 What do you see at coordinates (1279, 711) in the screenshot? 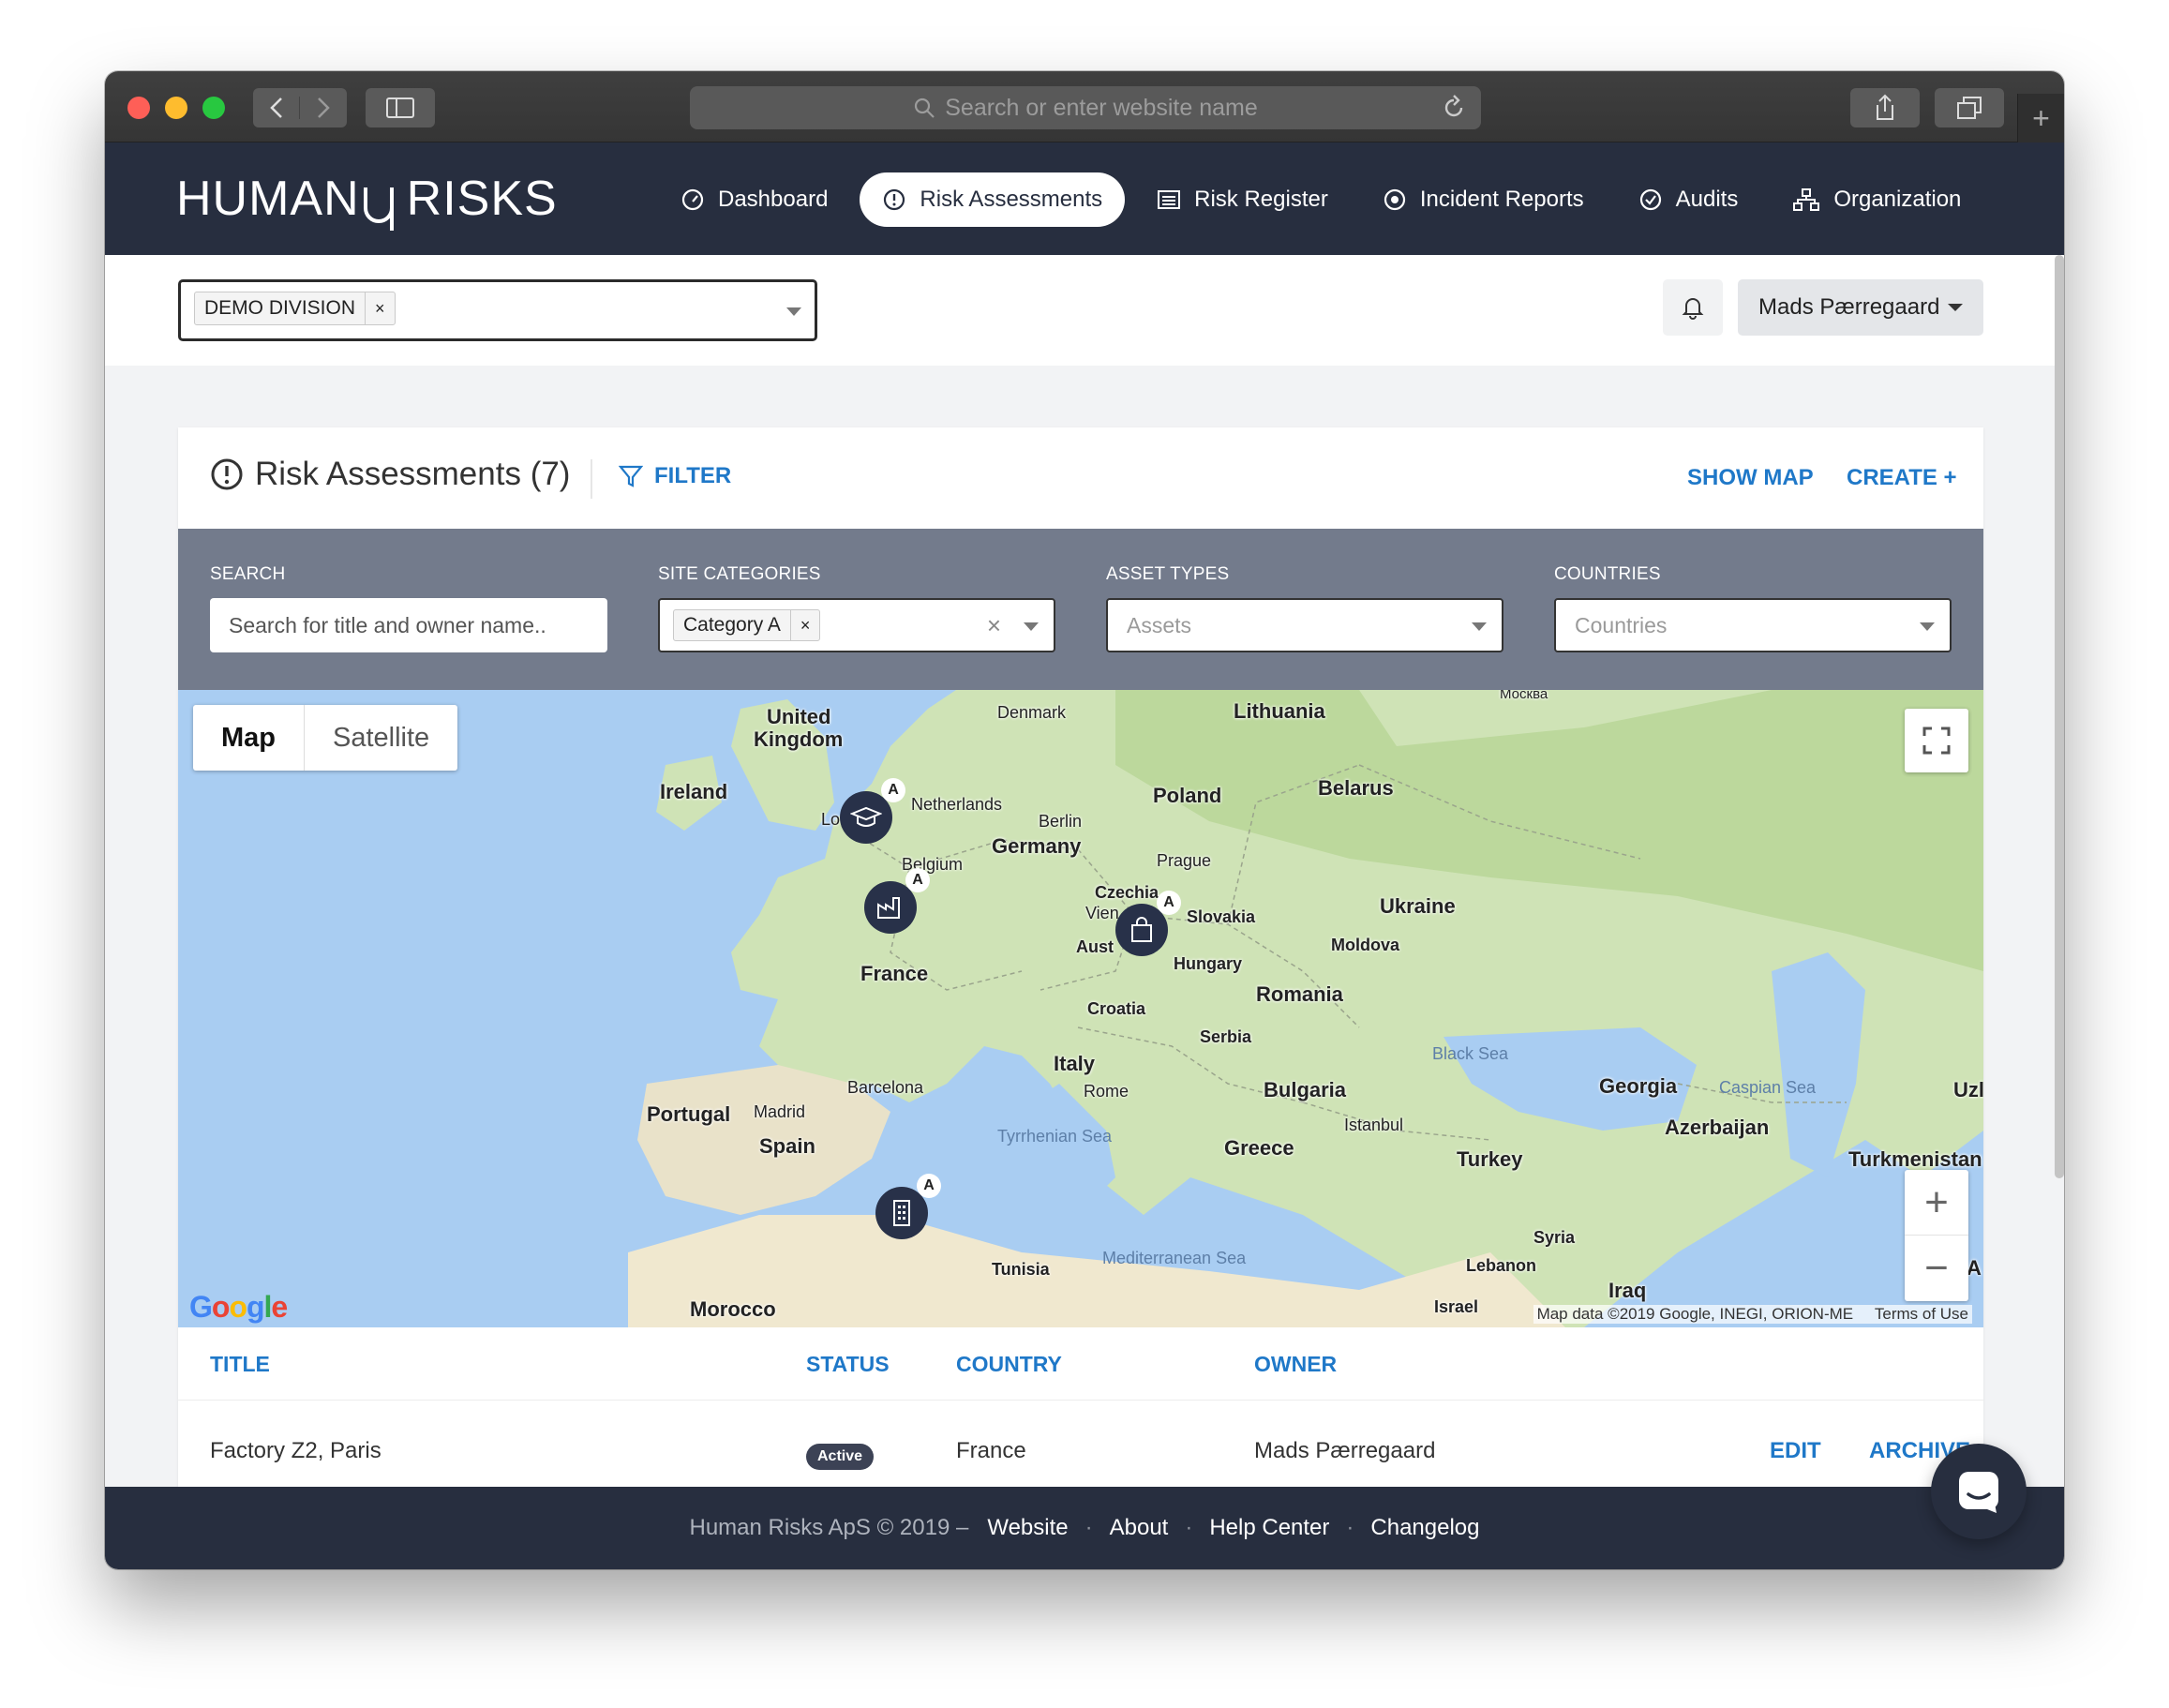
I see `map-label: Lithuania` at bounding box center [1279, 711].